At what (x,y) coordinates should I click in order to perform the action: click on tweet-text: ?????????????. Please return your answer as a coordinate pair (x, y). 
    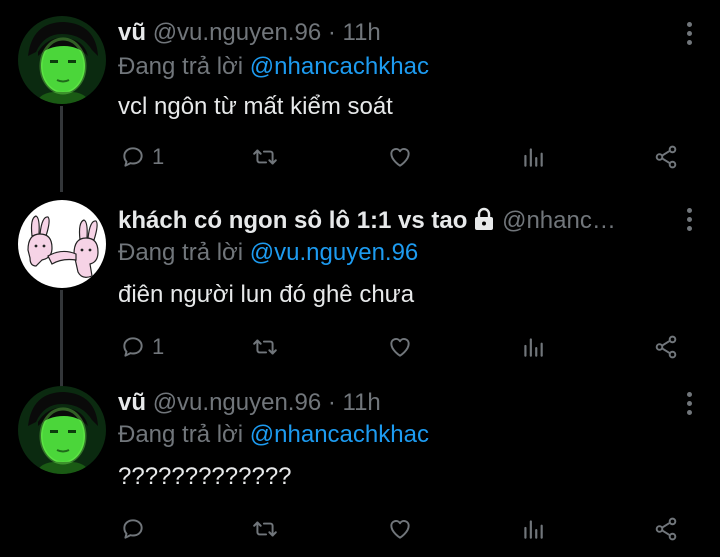
    Looking at the image, I should click on (205, 476).